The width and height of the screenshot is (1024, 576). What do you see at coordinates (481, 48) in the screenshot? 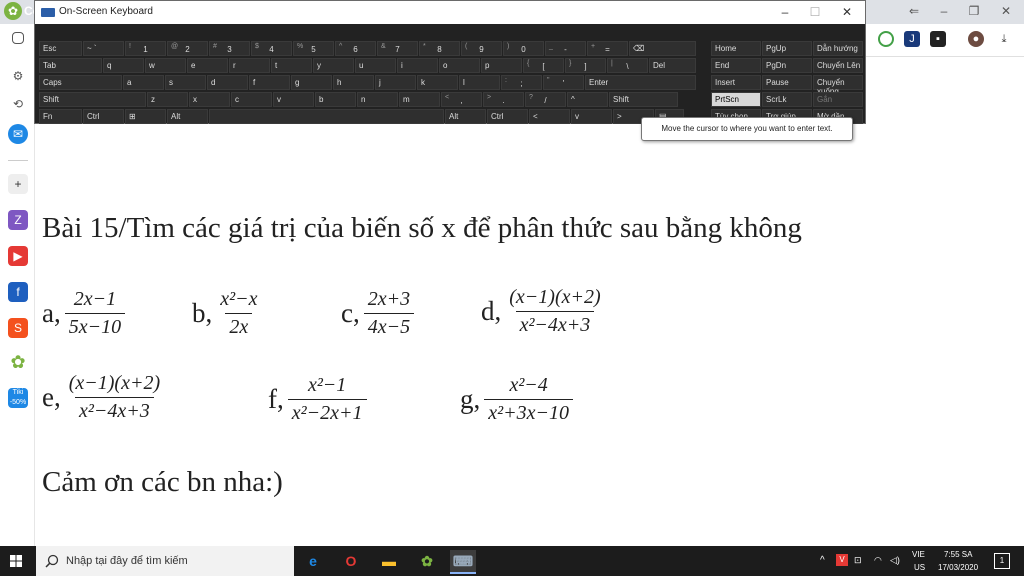
I see `osk-key: 9(` at bounding box center [481, 48].